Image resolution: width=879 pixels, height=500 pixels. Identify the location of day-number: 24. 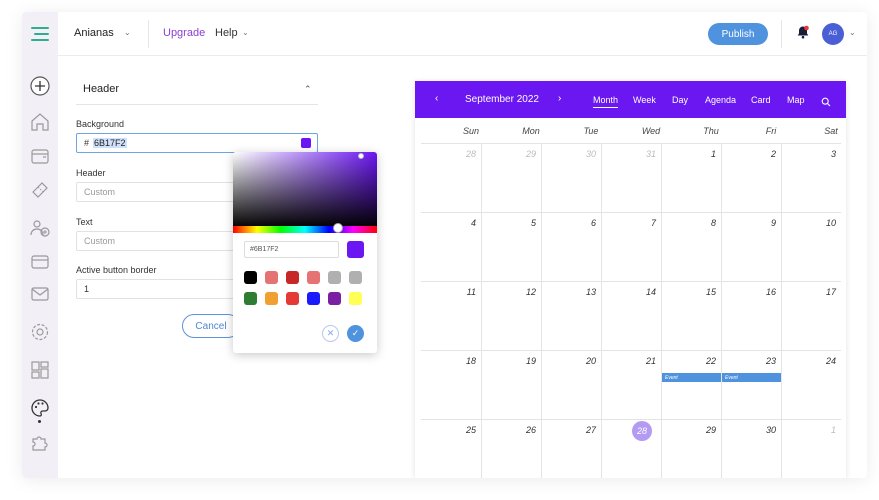
(811, 361).